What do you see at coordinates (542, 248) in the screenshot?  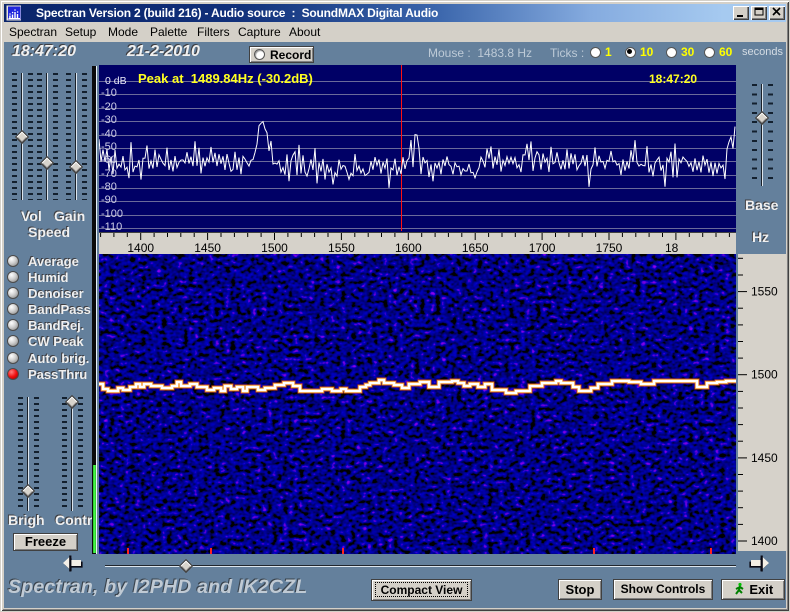 I see `svg-text: 1700` at bounding box center [542, 248].